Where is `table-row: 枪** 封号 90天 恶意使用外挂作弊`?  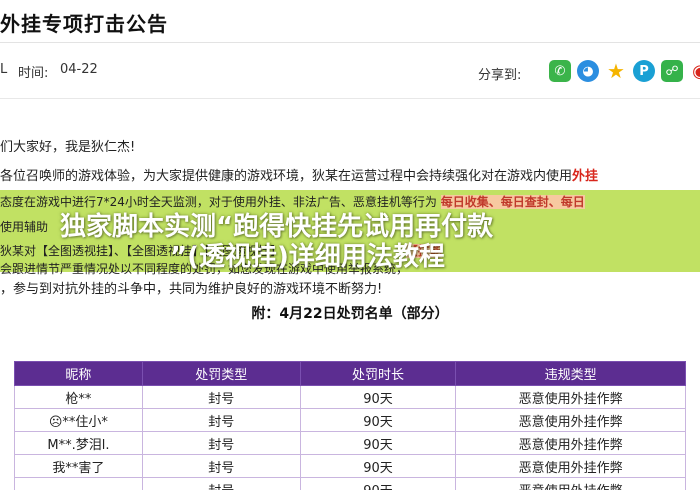 table-row: 枪** 封号 90天 恶意使用外挂作弊 is located at coordinates (350, 397).